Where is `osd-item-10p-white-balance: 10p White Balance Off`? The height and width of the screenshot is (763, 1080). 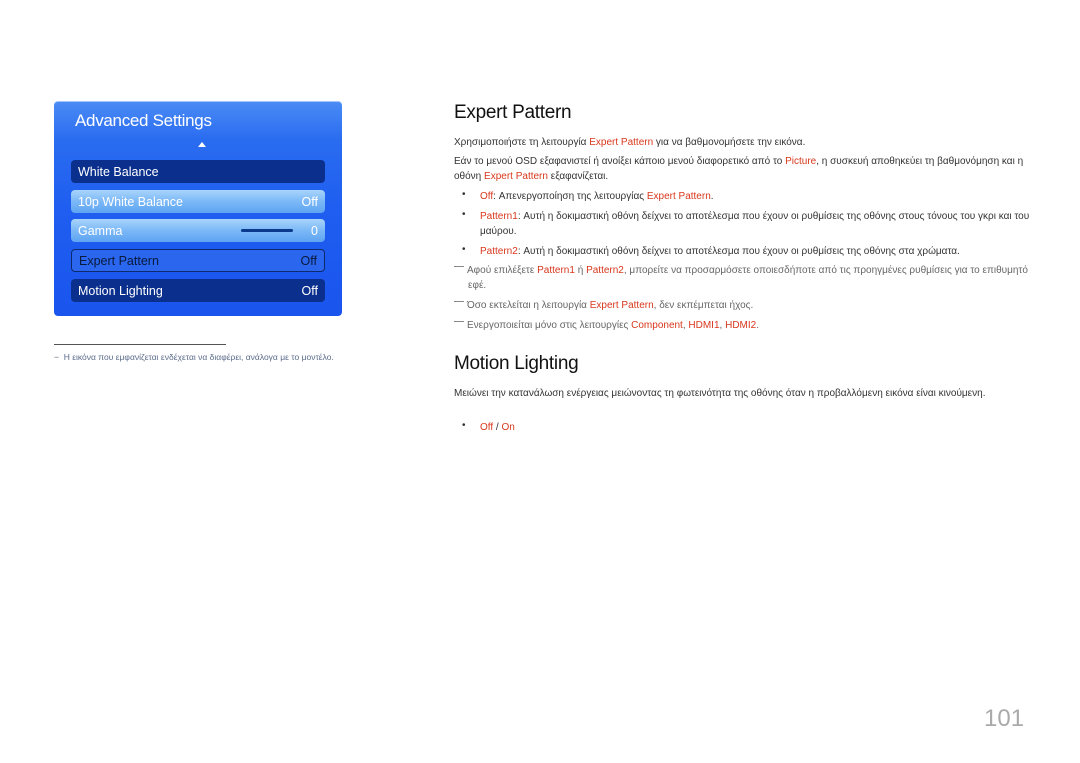
osd-item-10p-white-balance: 10p White Balance Off is located at coordinates (198, 201).